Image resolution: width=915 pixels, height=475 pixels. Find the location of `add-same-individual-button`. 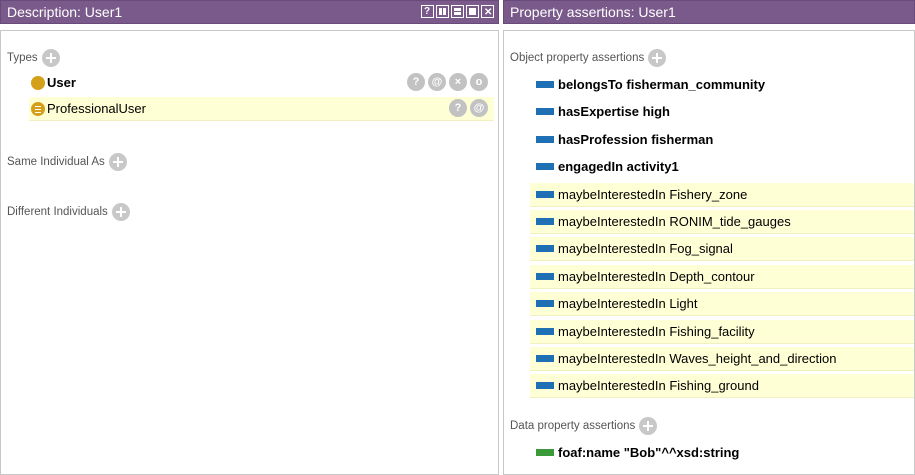

add-same-individual-button is located at coordinates (117, 162).